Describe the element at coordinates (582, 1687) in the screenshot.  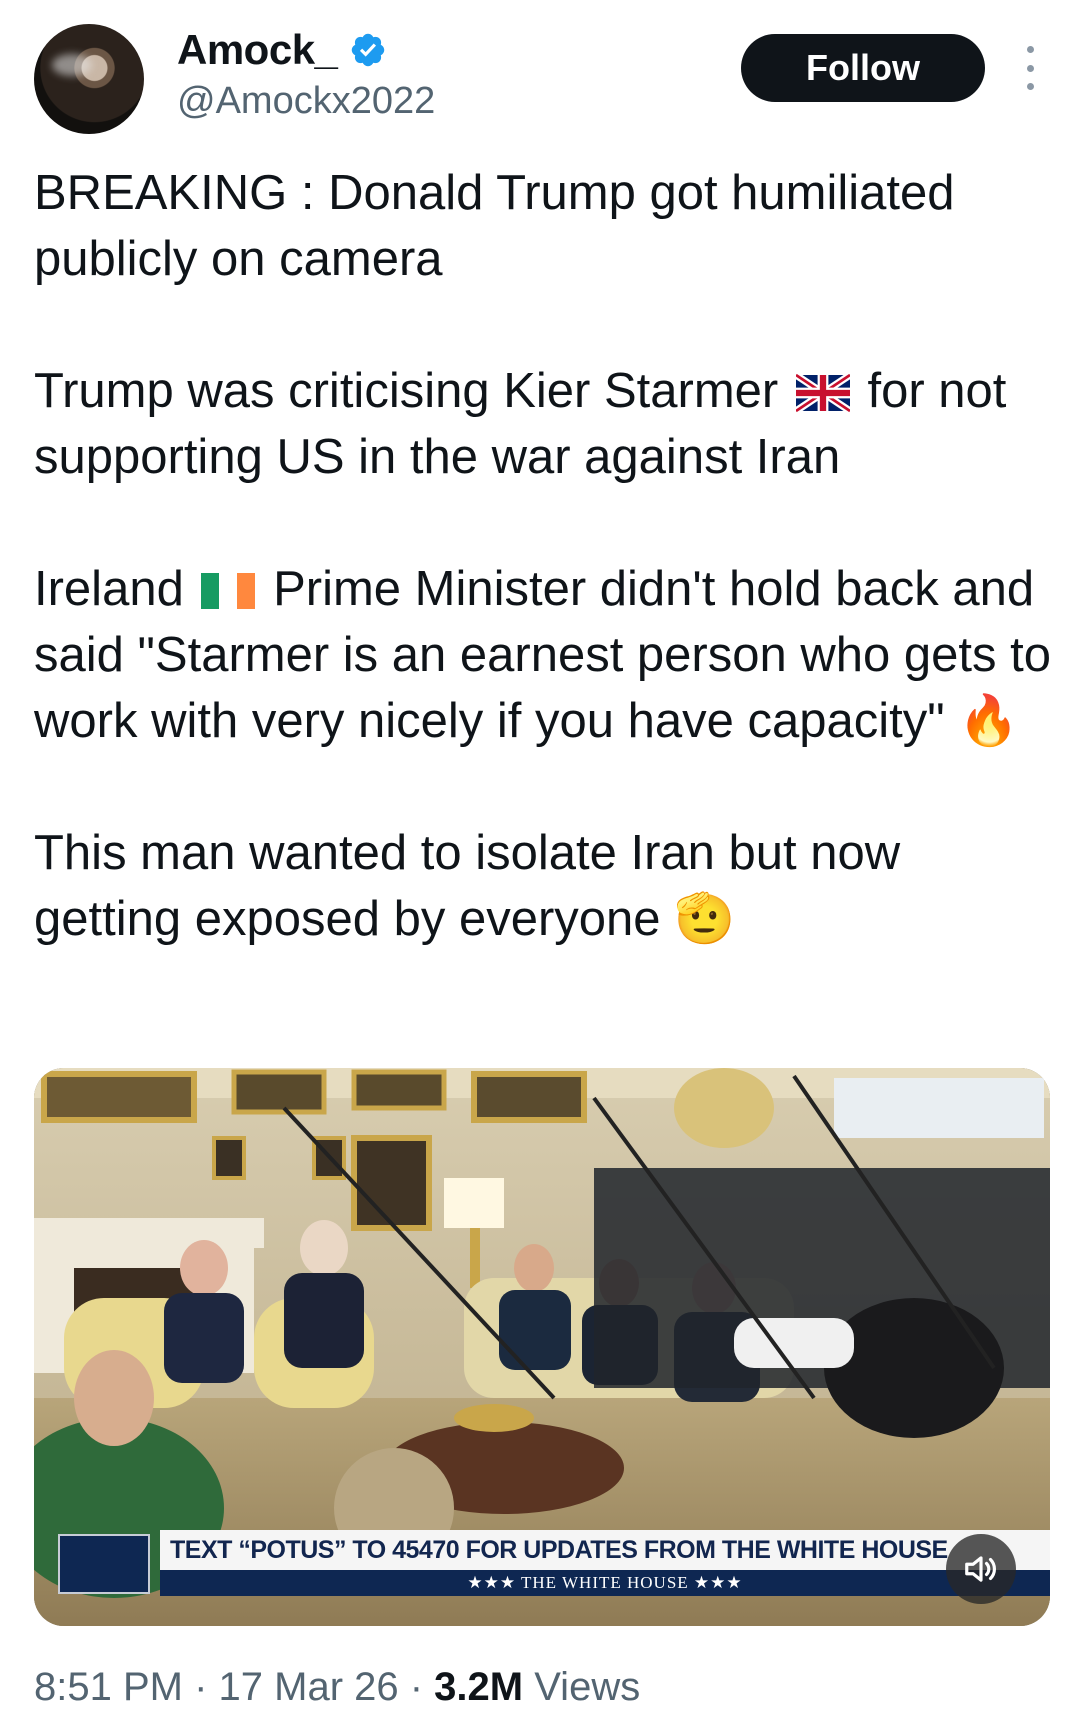
I see `views-label: Views` at that location.